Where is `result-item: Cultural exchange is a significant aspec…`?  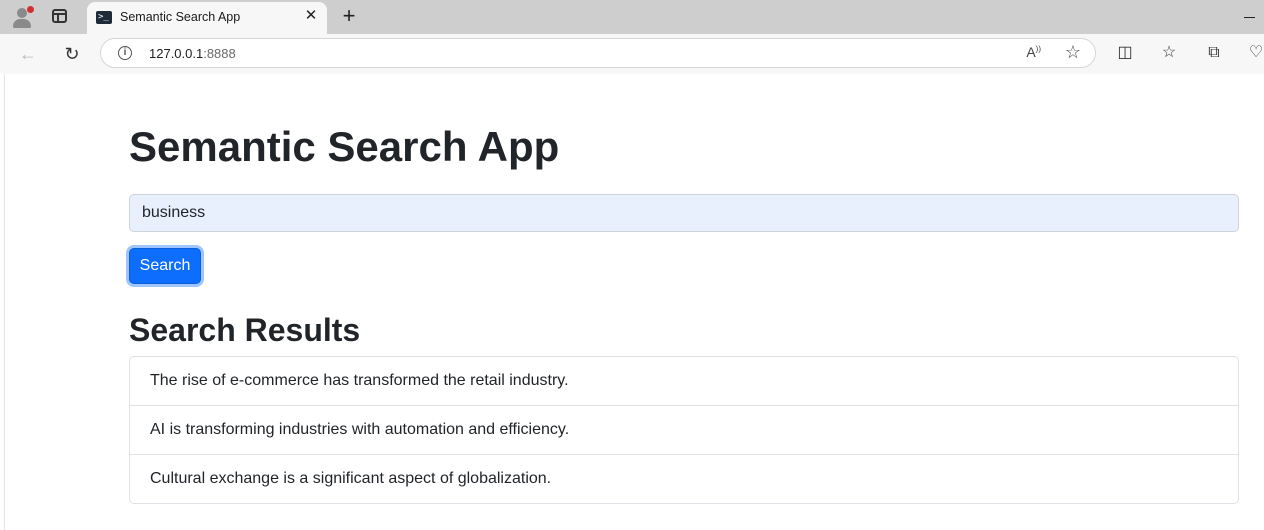 result-item: Cultural exchange is a significant aspec… is located at coordinates (684, 478).